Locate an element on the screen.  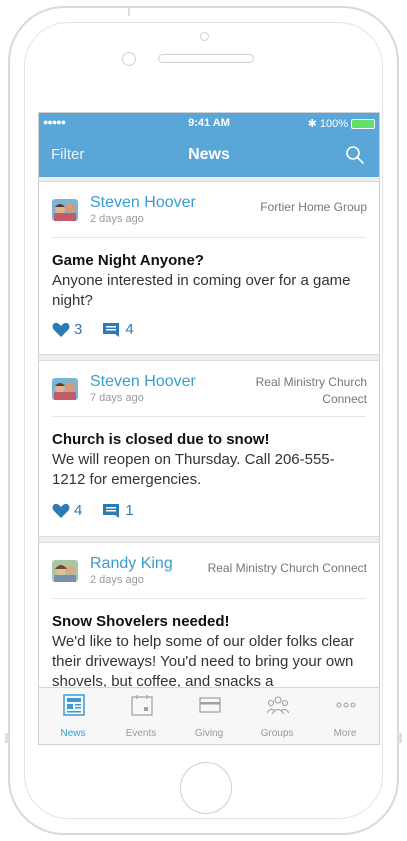
tab-news: News is located at coordinates (73, 716).